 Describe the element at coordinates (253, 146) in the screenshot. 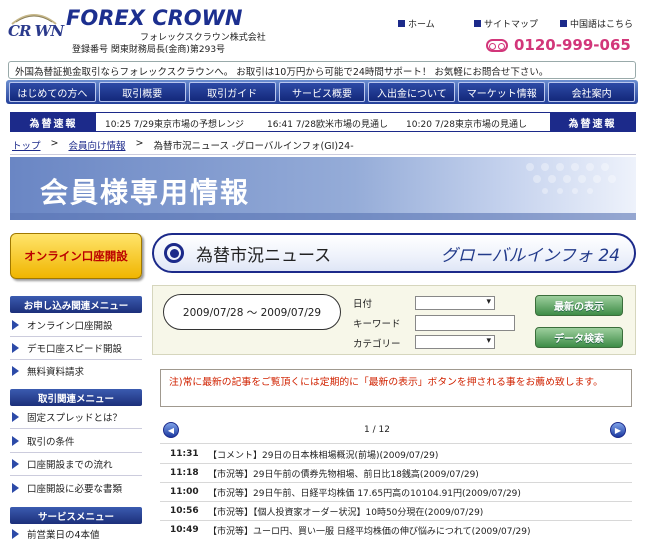

I see `breadcrumb-current: 為替市況ニュース -グローバルインフォ(GI)24-` at that location.